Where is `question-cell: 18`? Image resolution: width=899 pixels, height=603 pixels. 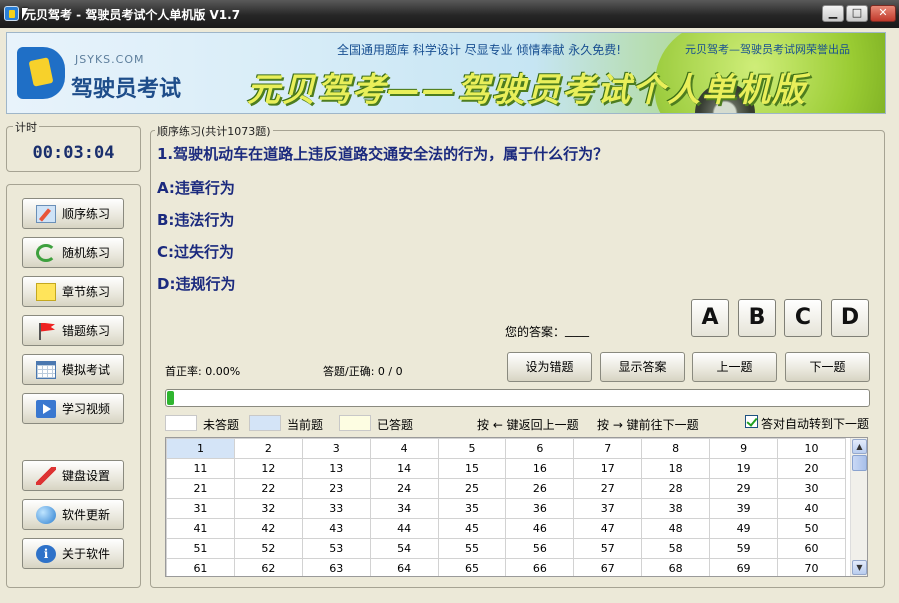 question-cell: 18 is located at coordinates (676, 468).